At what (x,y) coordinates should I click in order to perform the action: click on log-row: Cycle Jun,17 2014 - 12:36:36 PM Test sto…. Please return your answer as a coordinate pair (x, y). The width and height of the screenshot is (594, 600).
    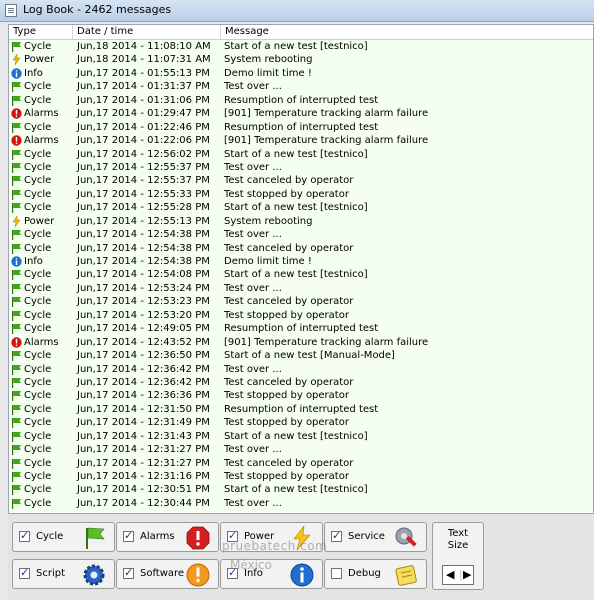
    Looking at the image, I should click on (301, 395).